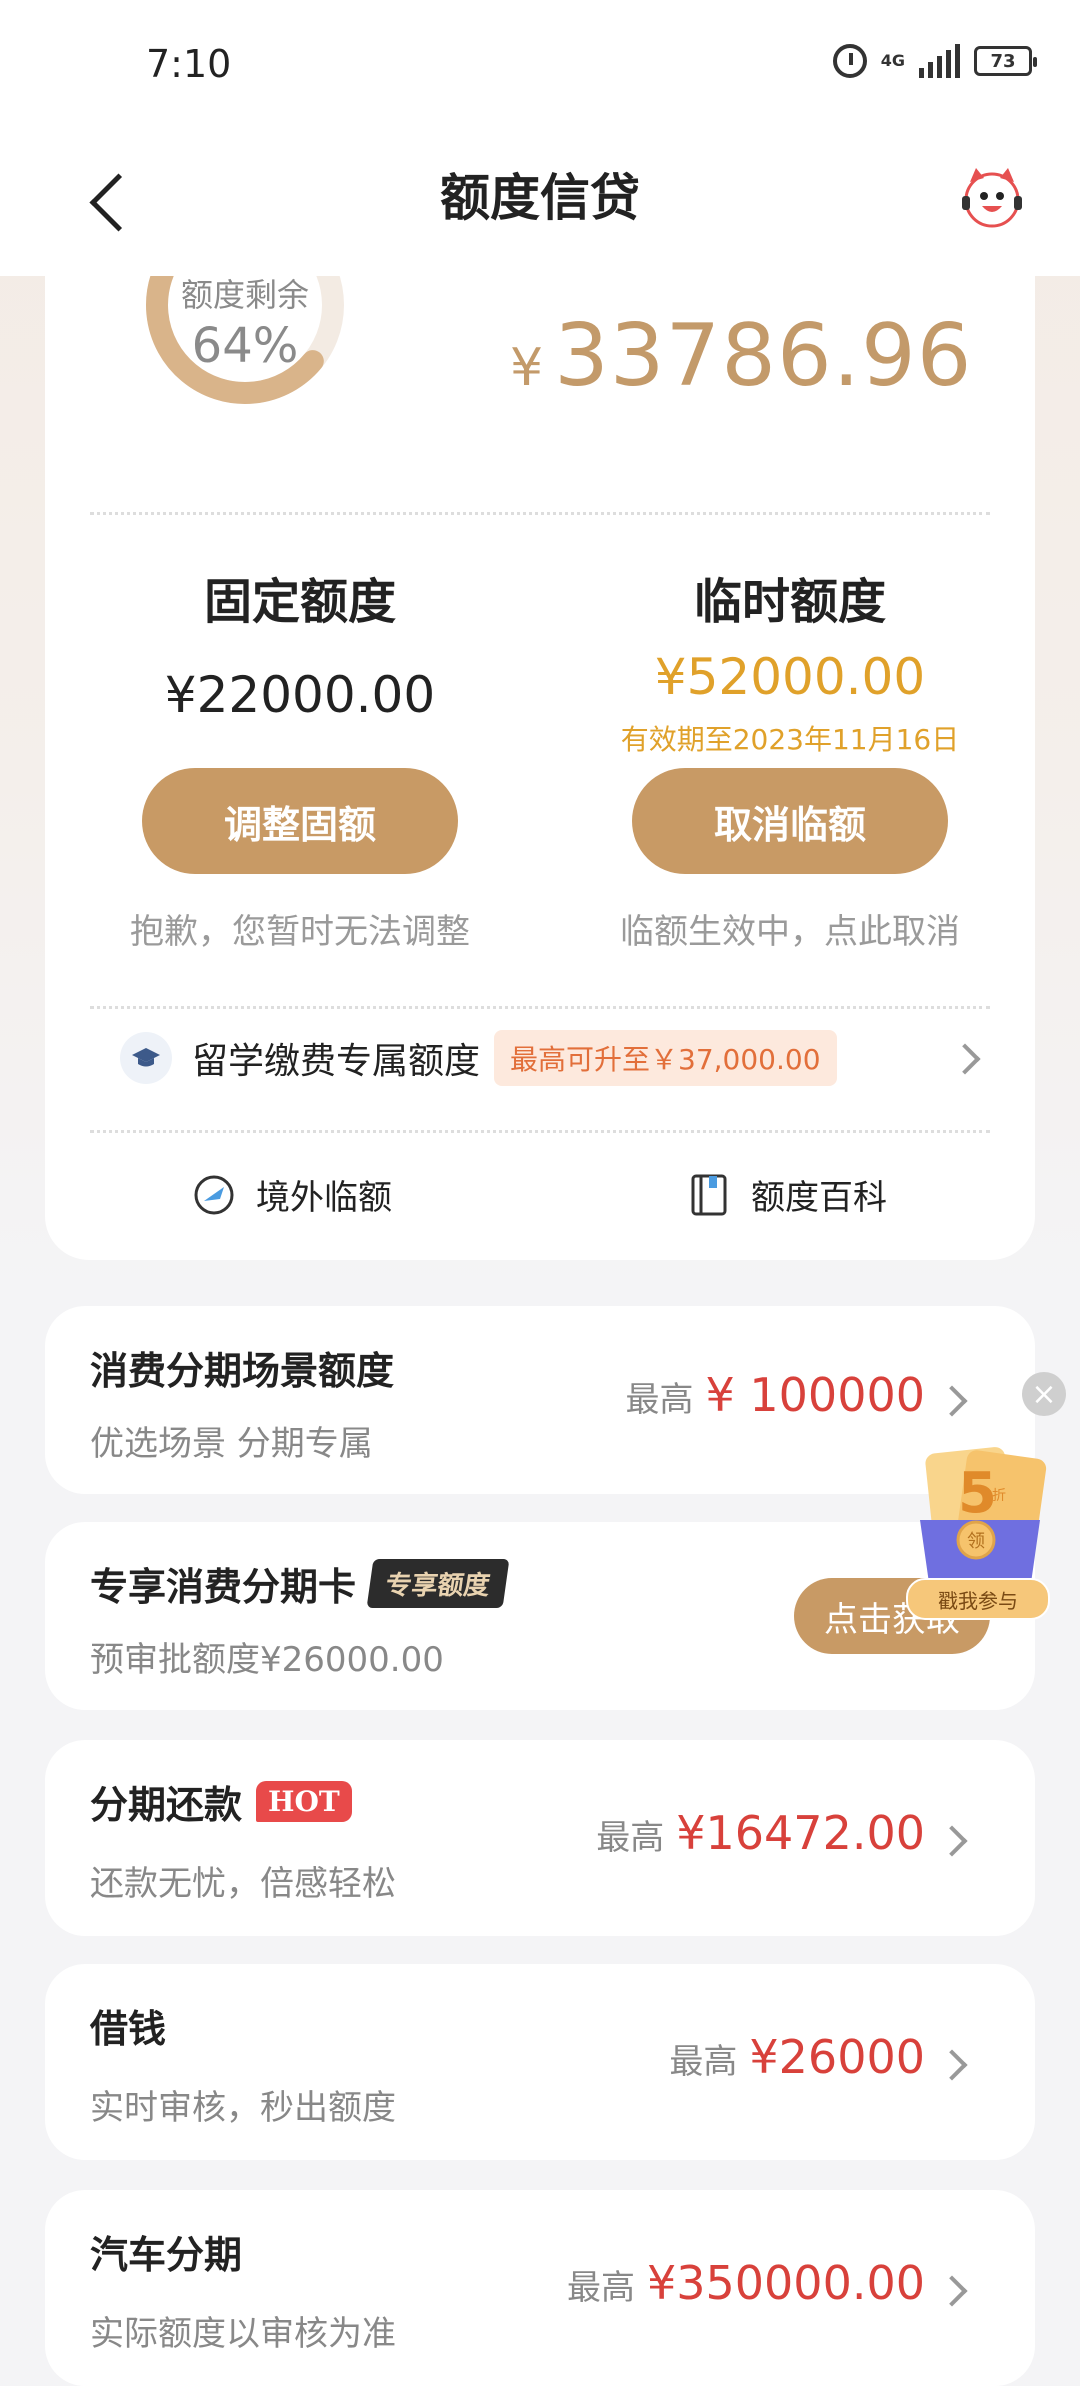  Describe the element at coordinates (244, 295) in the screenshot. I see `ring-label: 额度剩余` at that location.